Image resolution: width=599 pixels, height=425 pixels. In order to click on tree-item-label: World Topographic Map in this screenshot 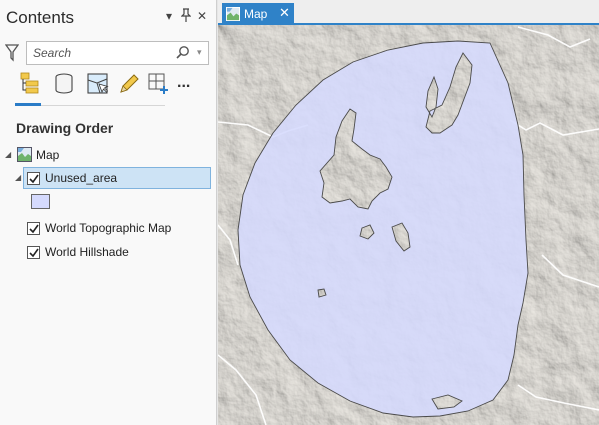, I will do `click(108, 228)`.